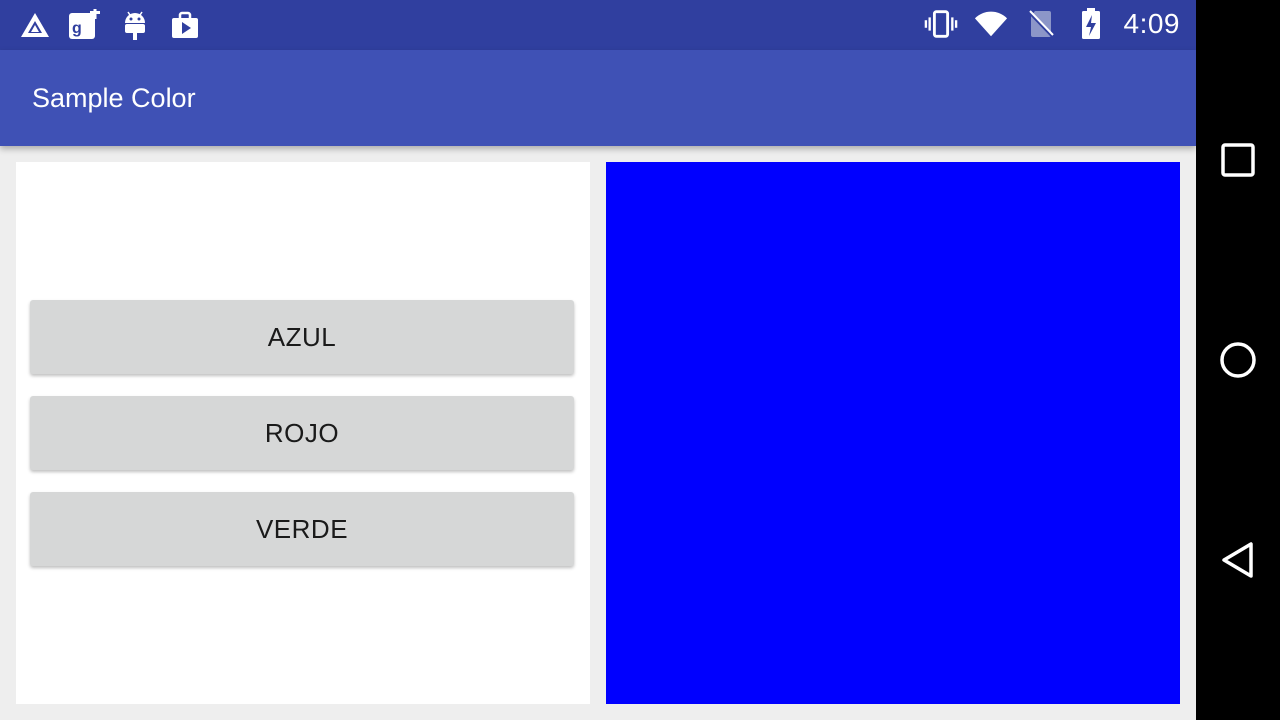 The width and height of the screenshot is (1280, 720). I want to click on home-circle-icon, so click(1238, 360).